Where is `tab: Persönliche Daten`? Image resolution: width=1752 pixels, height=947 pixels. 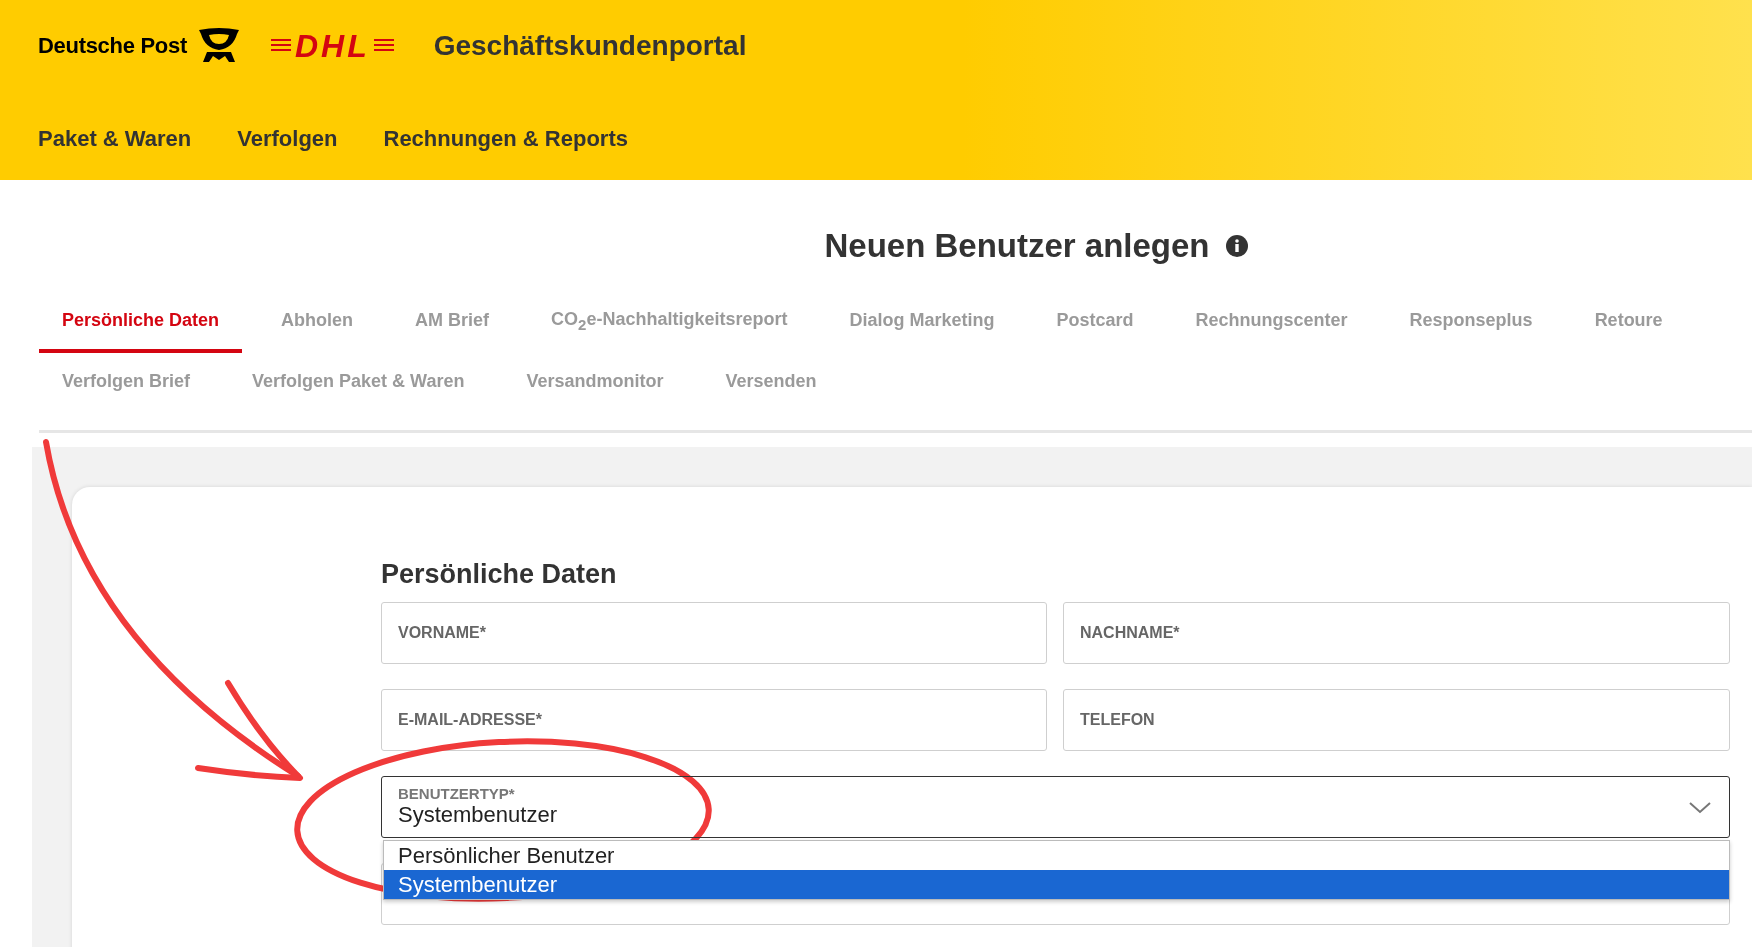
tab: Persönliche Daten is located at coordinates (141, 324).